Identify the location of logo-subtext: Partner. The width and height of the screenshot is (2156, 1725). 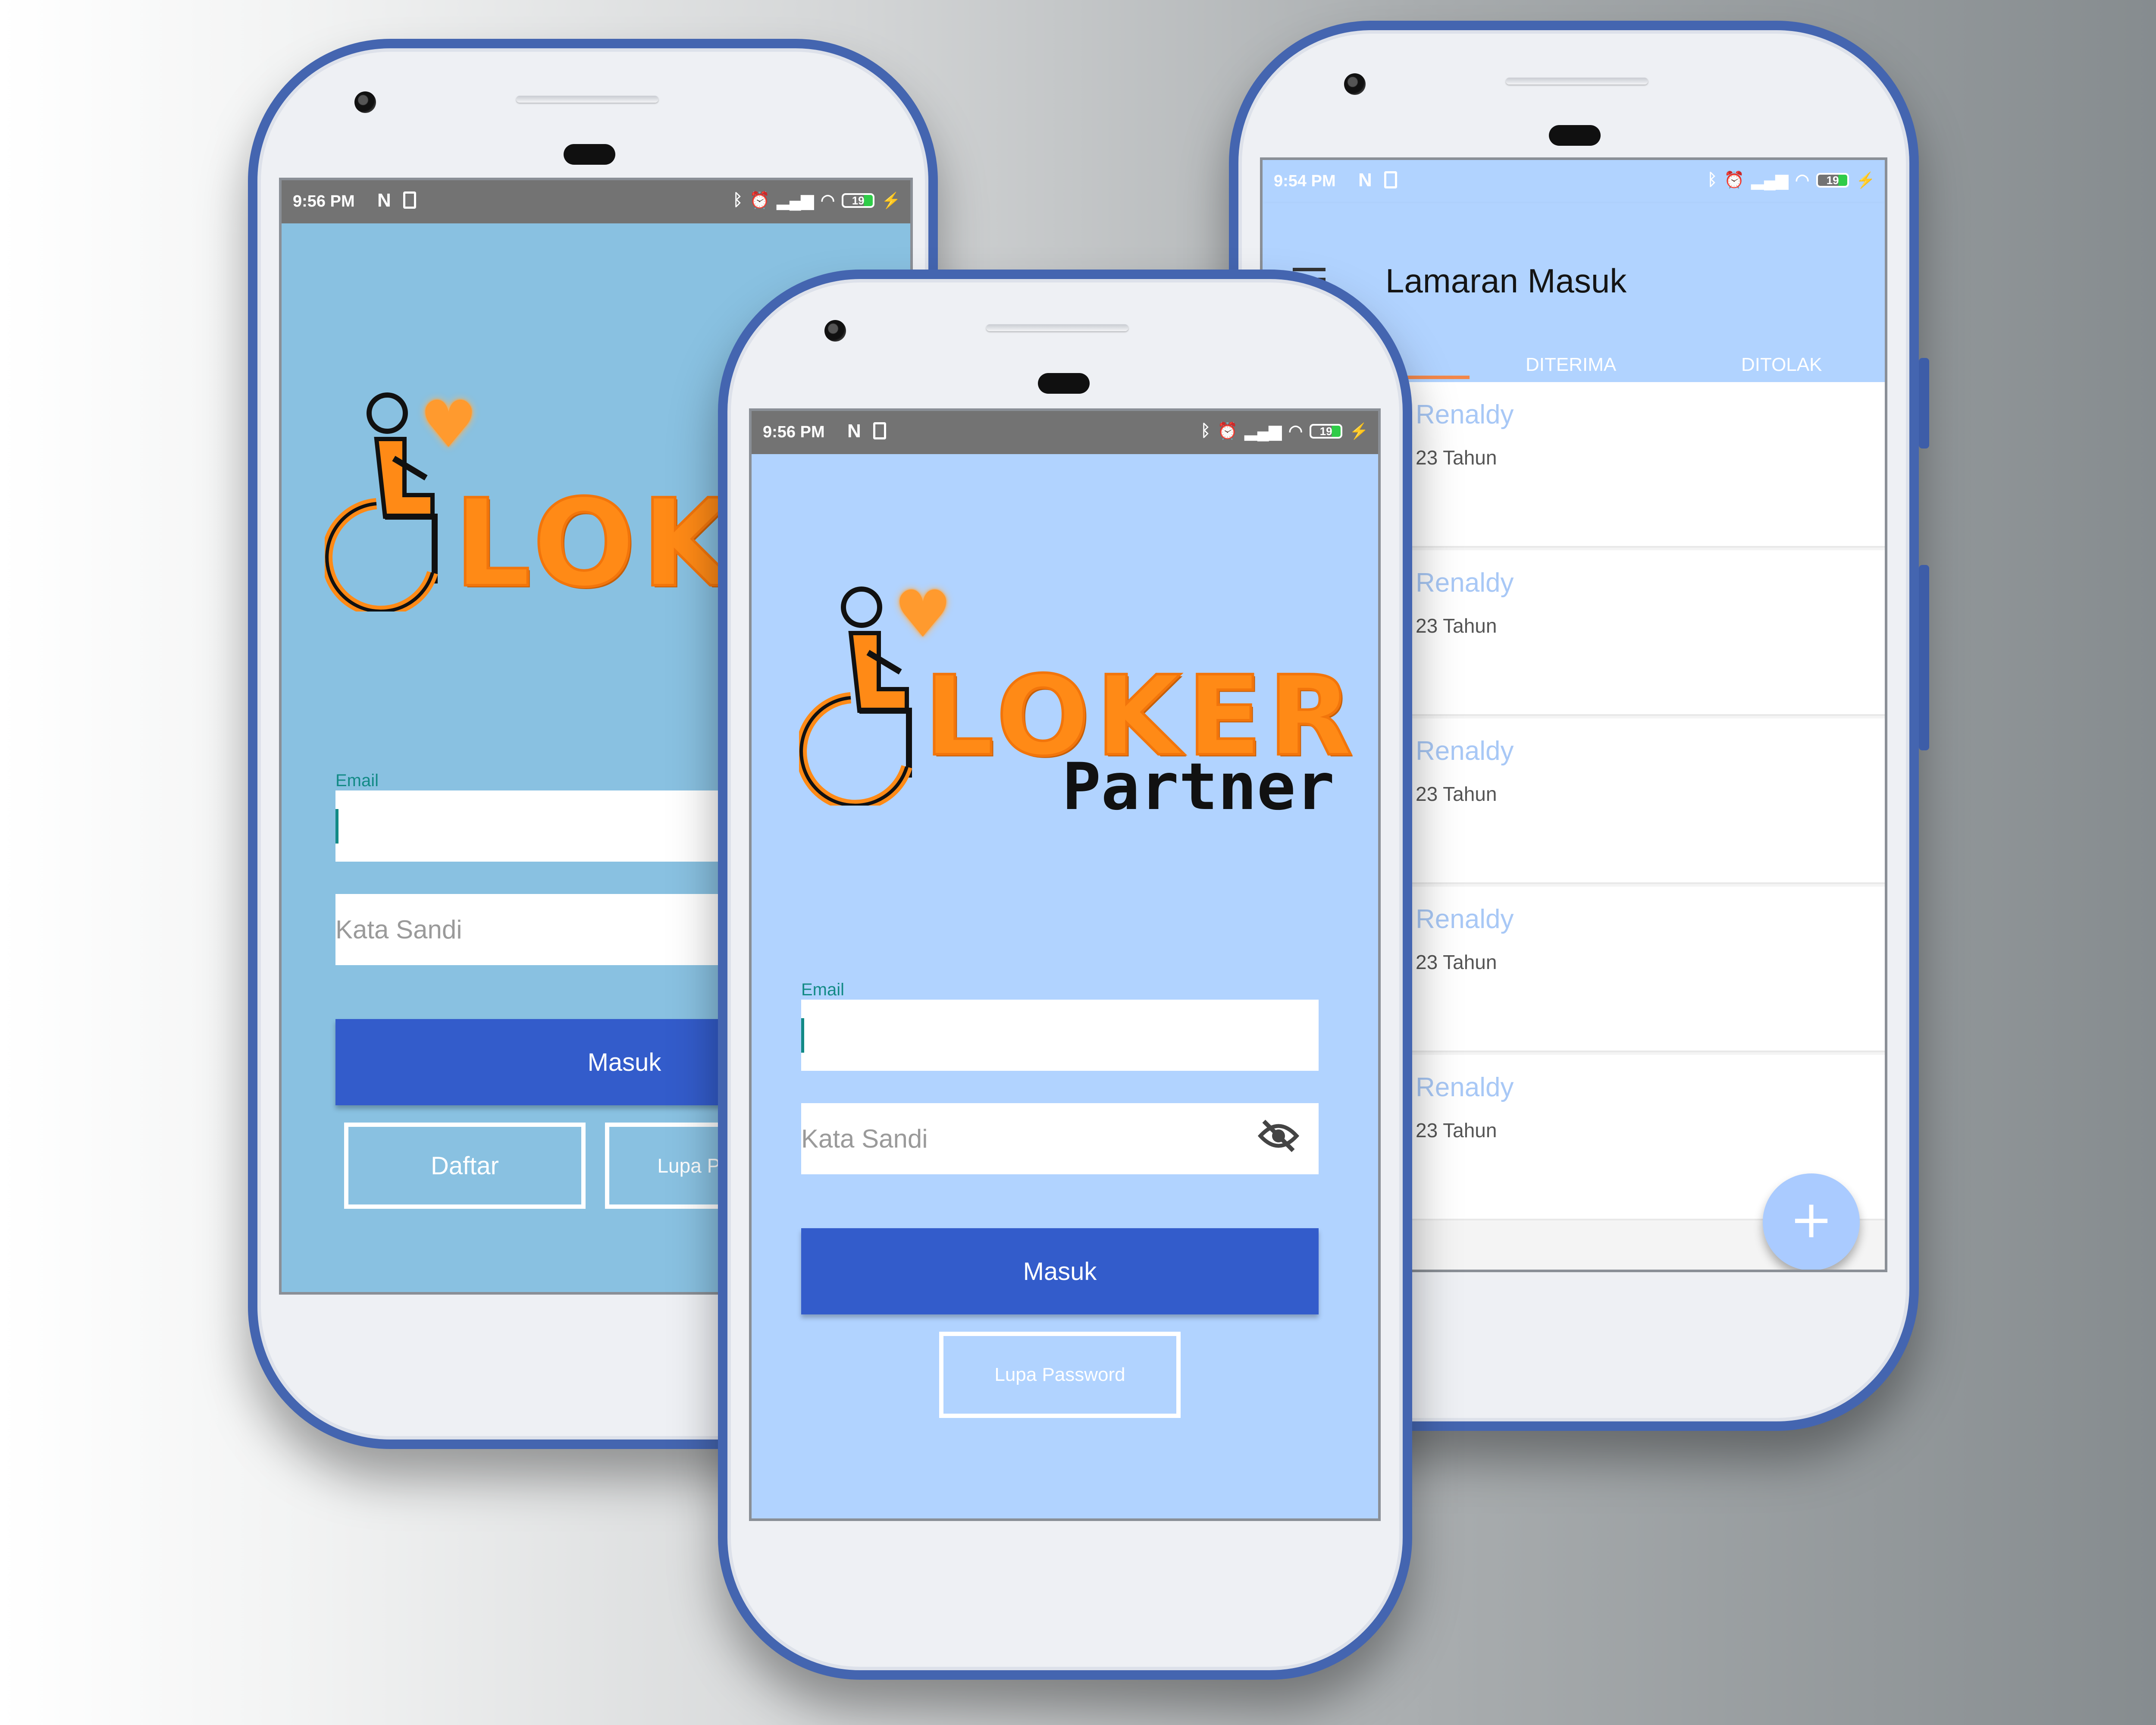
(1198, 788).